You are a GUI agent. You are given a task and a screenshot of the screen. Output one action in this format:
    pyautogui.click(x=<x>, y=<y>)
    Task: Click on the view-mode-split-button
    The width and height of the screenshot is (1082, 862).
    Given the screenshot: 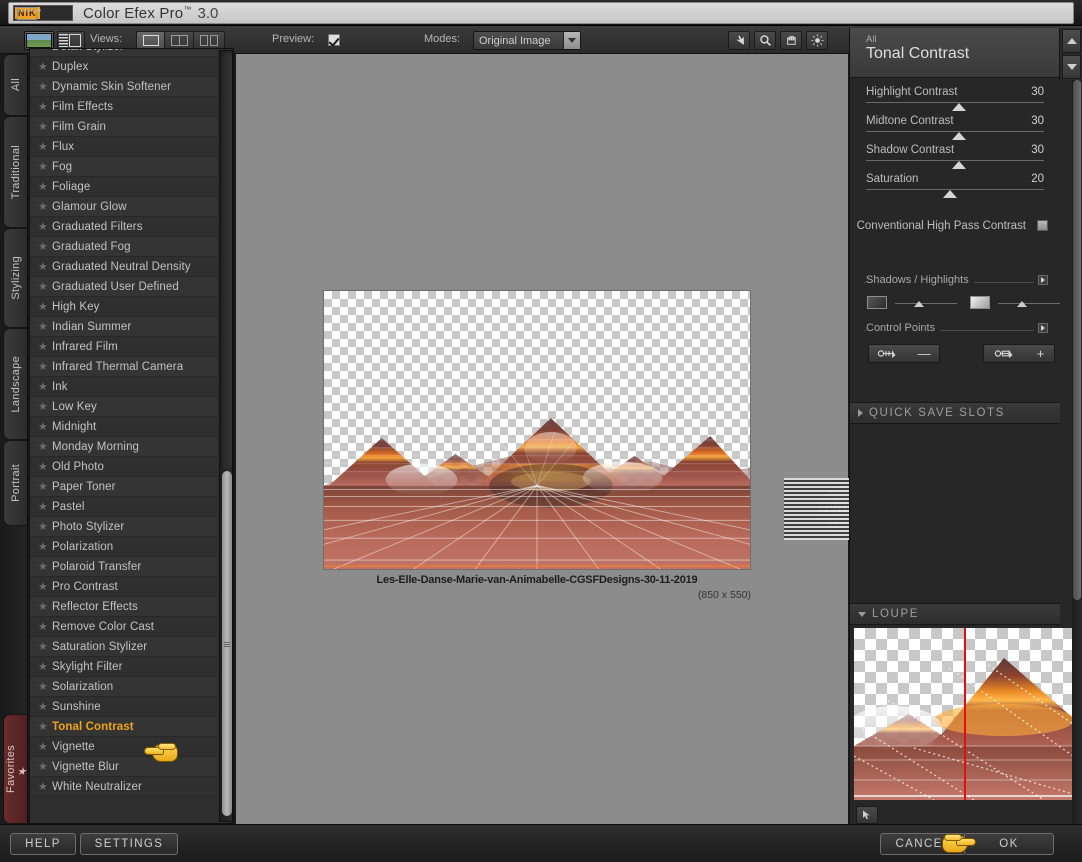 What is the action you would take?
    pyautogui.click(x=179, y=40)
    